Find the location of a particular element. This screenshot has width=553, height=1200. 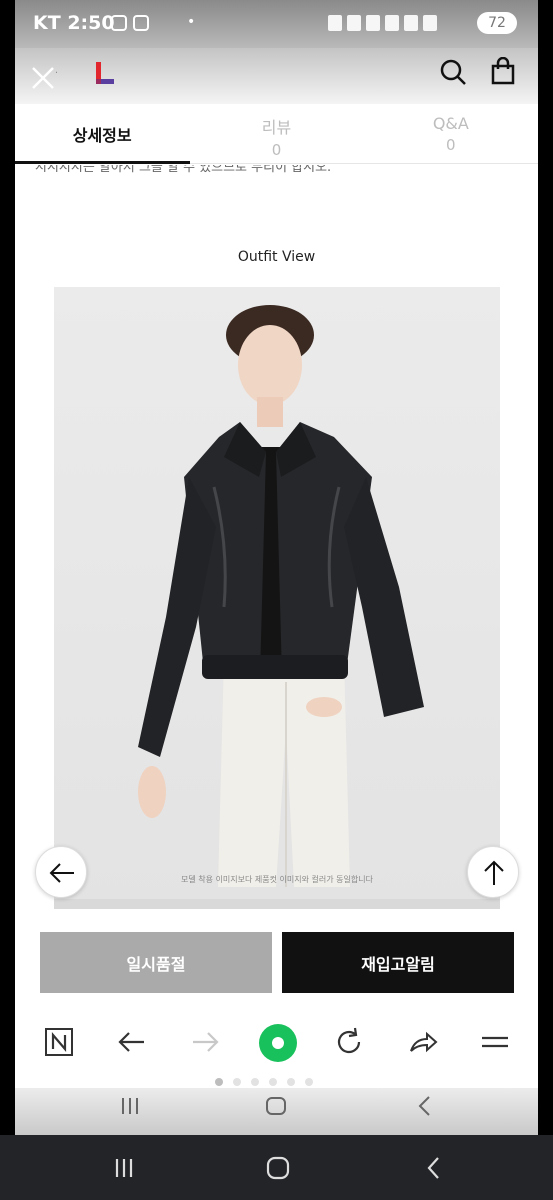

instagram-icon is located at coordinates (141, 23).